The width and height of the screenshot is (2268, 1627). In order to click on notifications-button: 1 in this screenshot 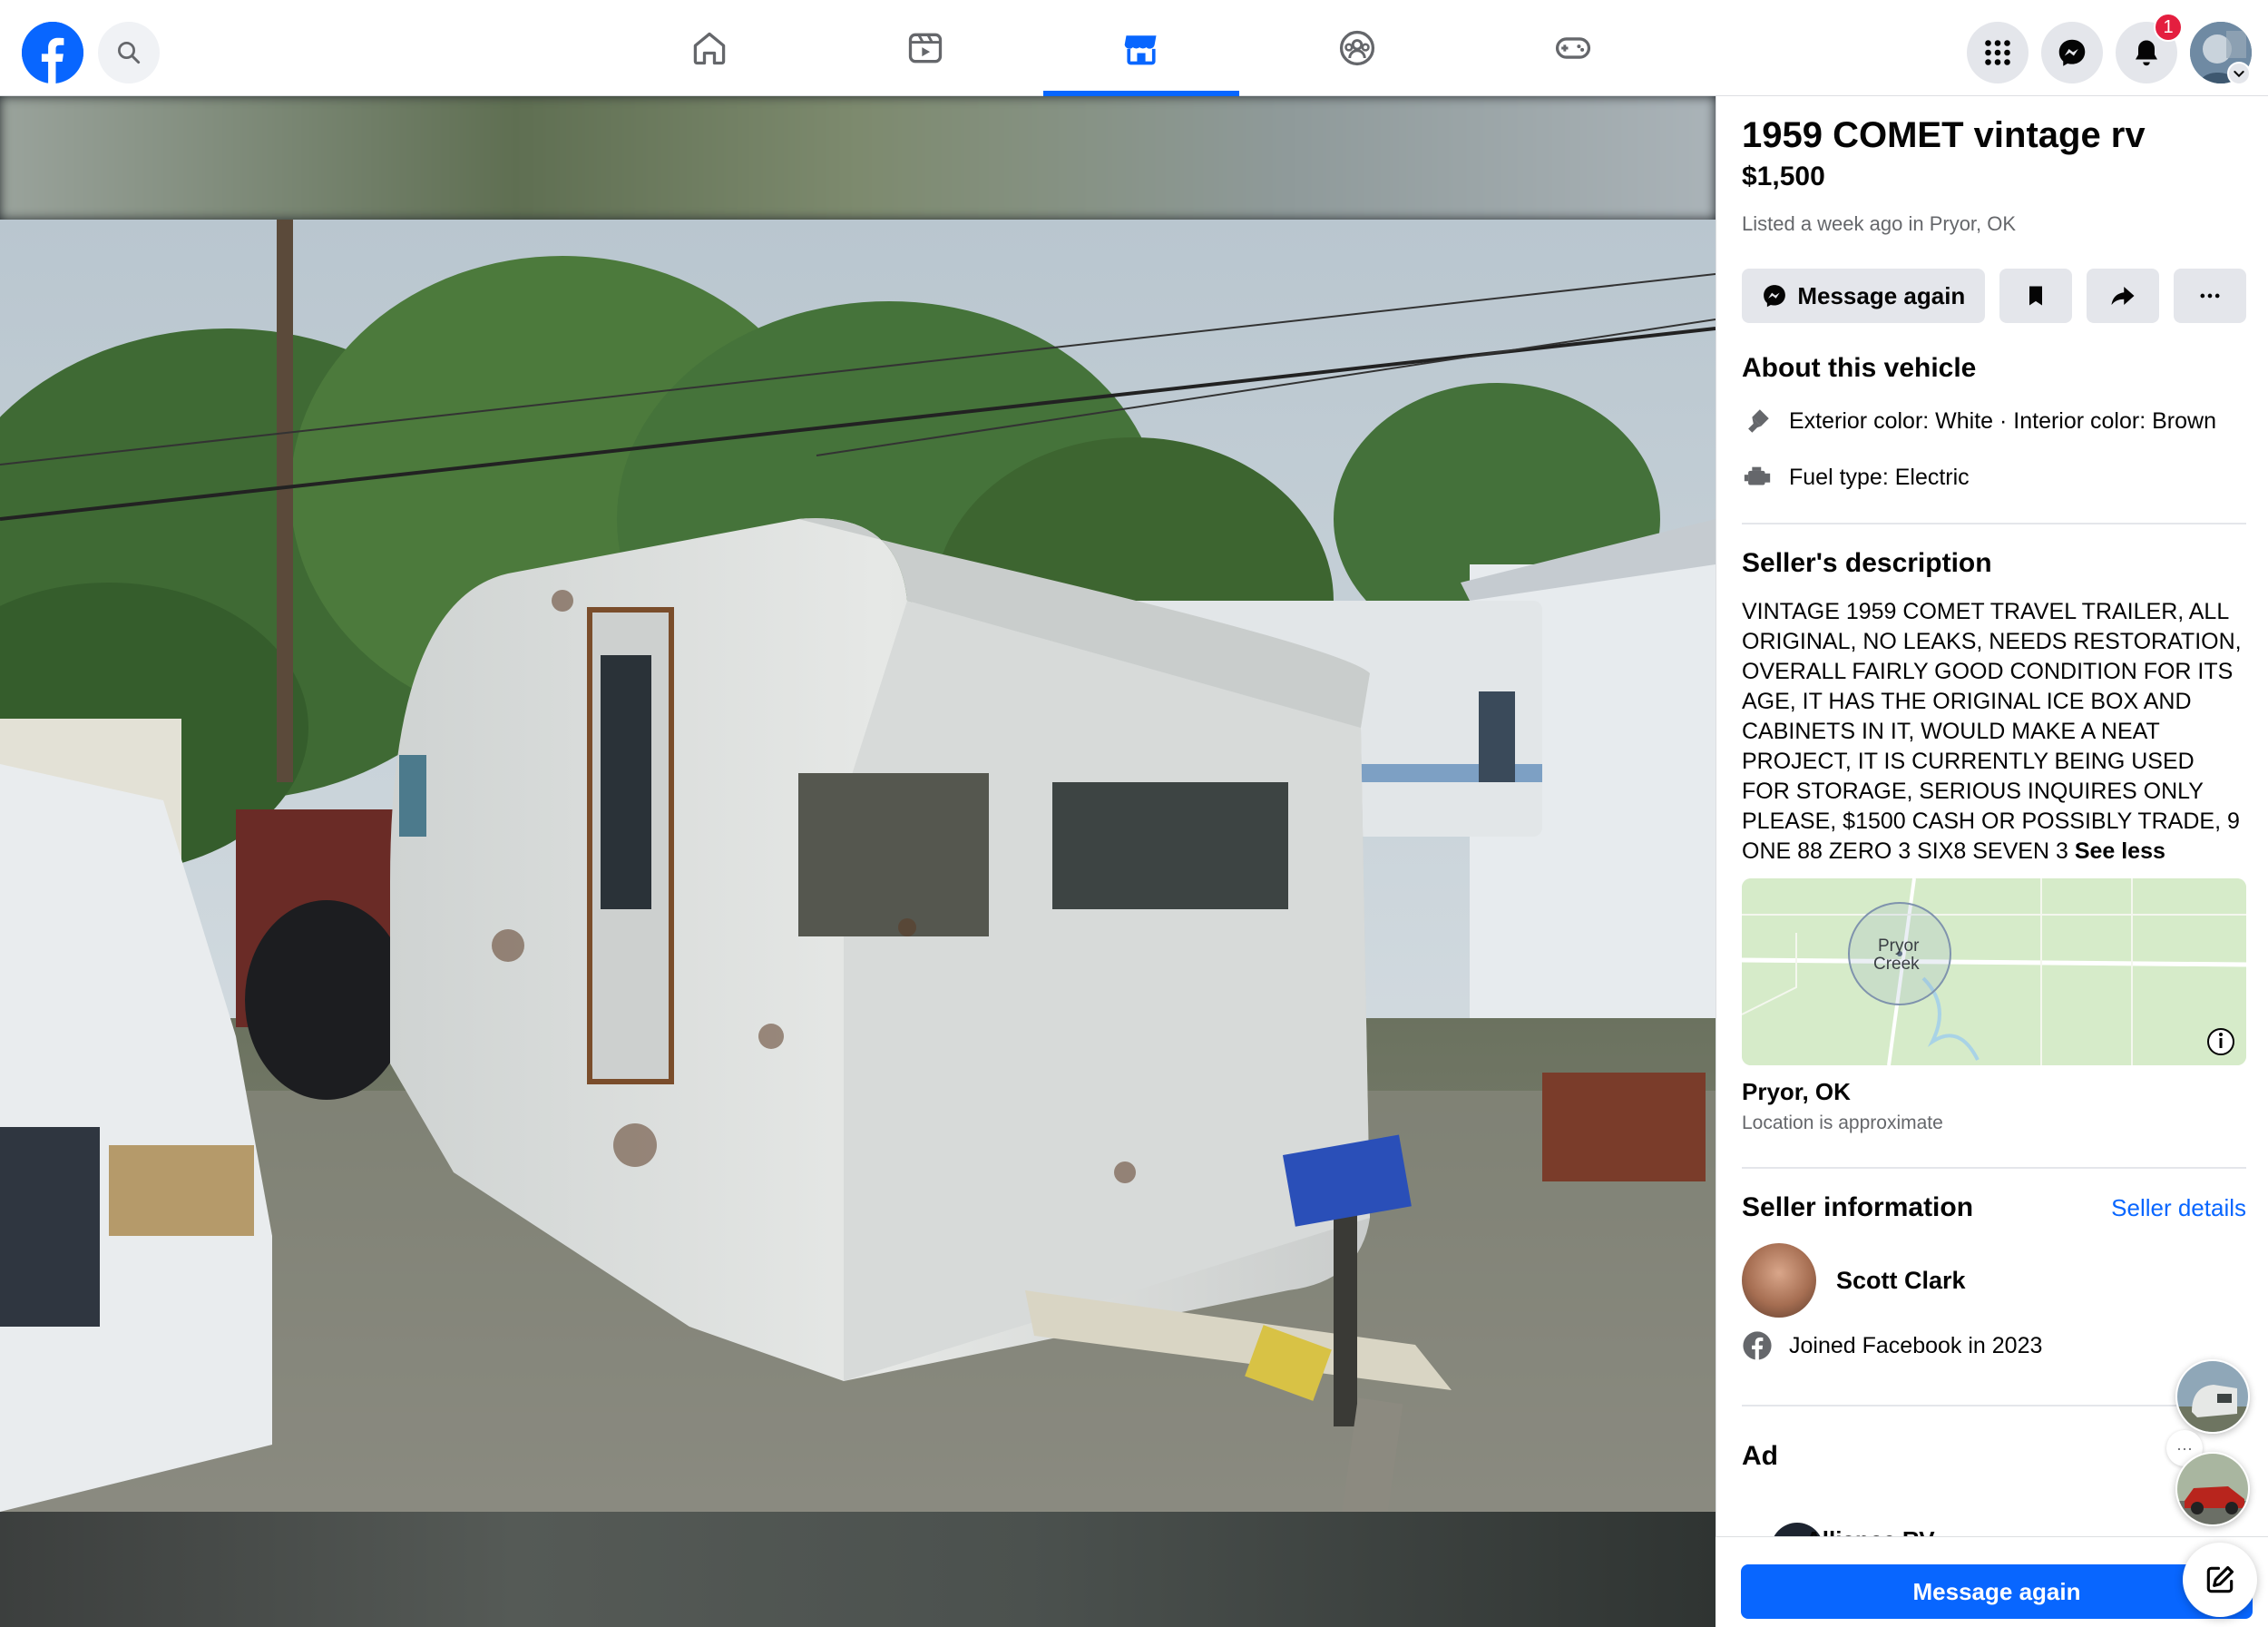, I will do `click(2150, 48)`.